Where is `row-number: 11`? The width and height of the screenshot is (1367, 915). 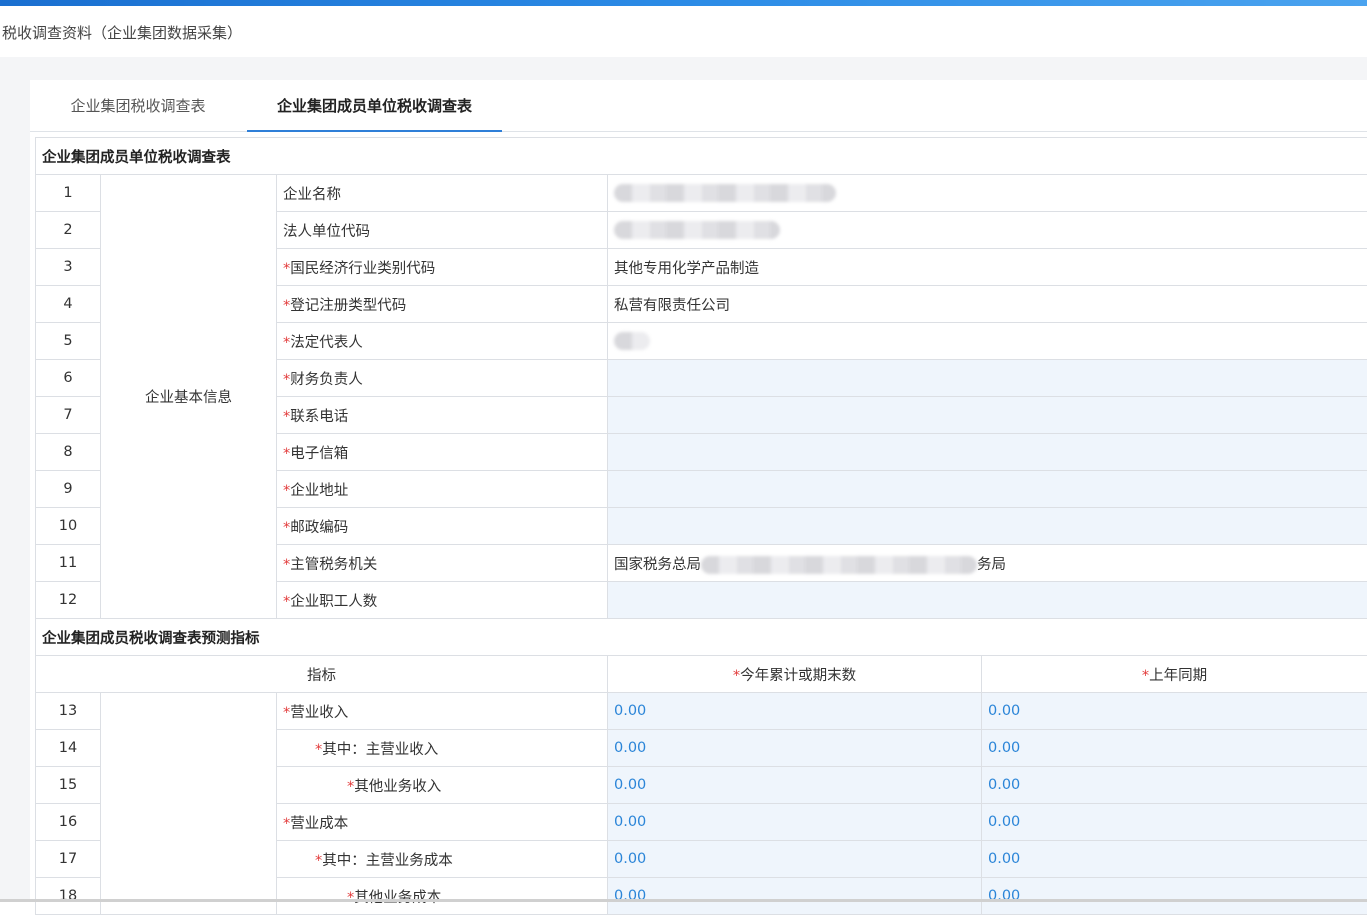 row-number: 11 is located at coordinates (68, 563).